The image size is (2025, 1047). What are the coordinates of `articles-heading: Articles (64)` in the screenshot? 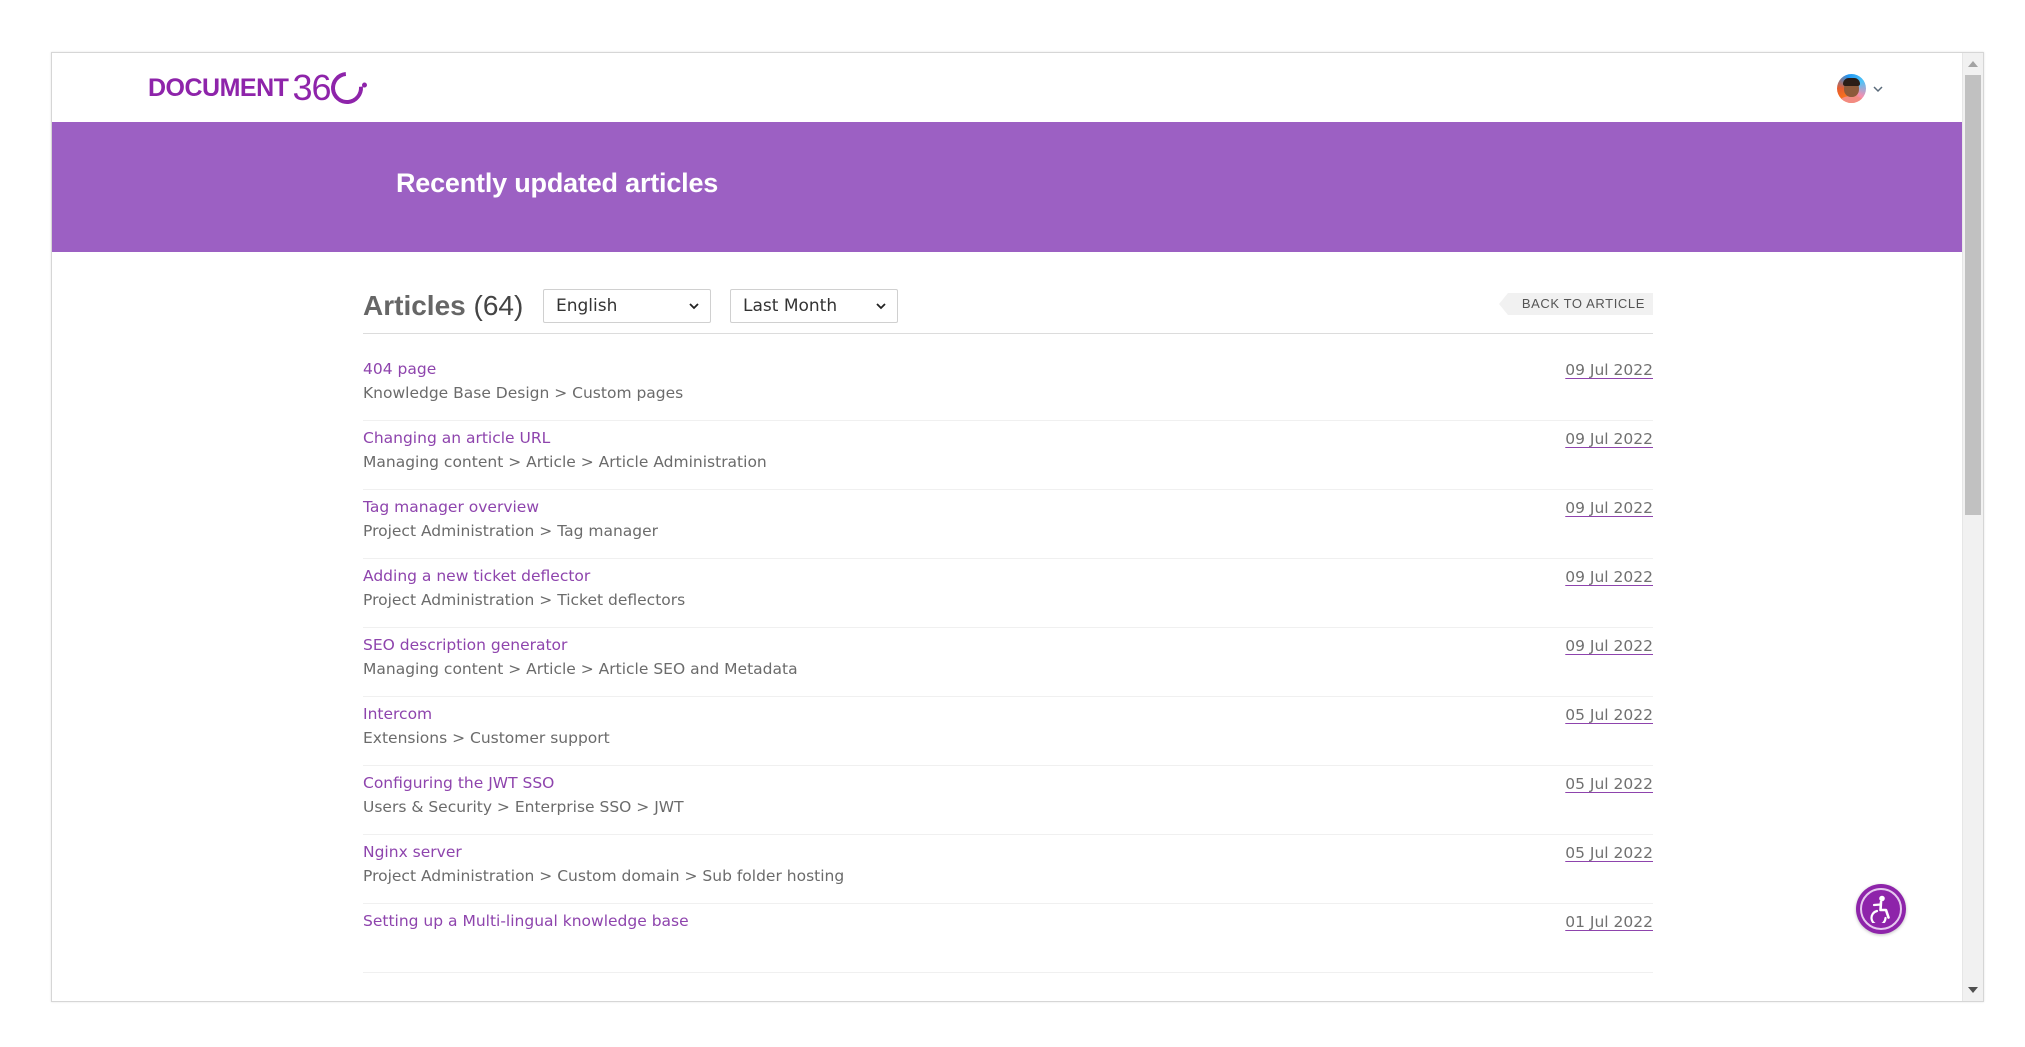 It's located at (443, 306).